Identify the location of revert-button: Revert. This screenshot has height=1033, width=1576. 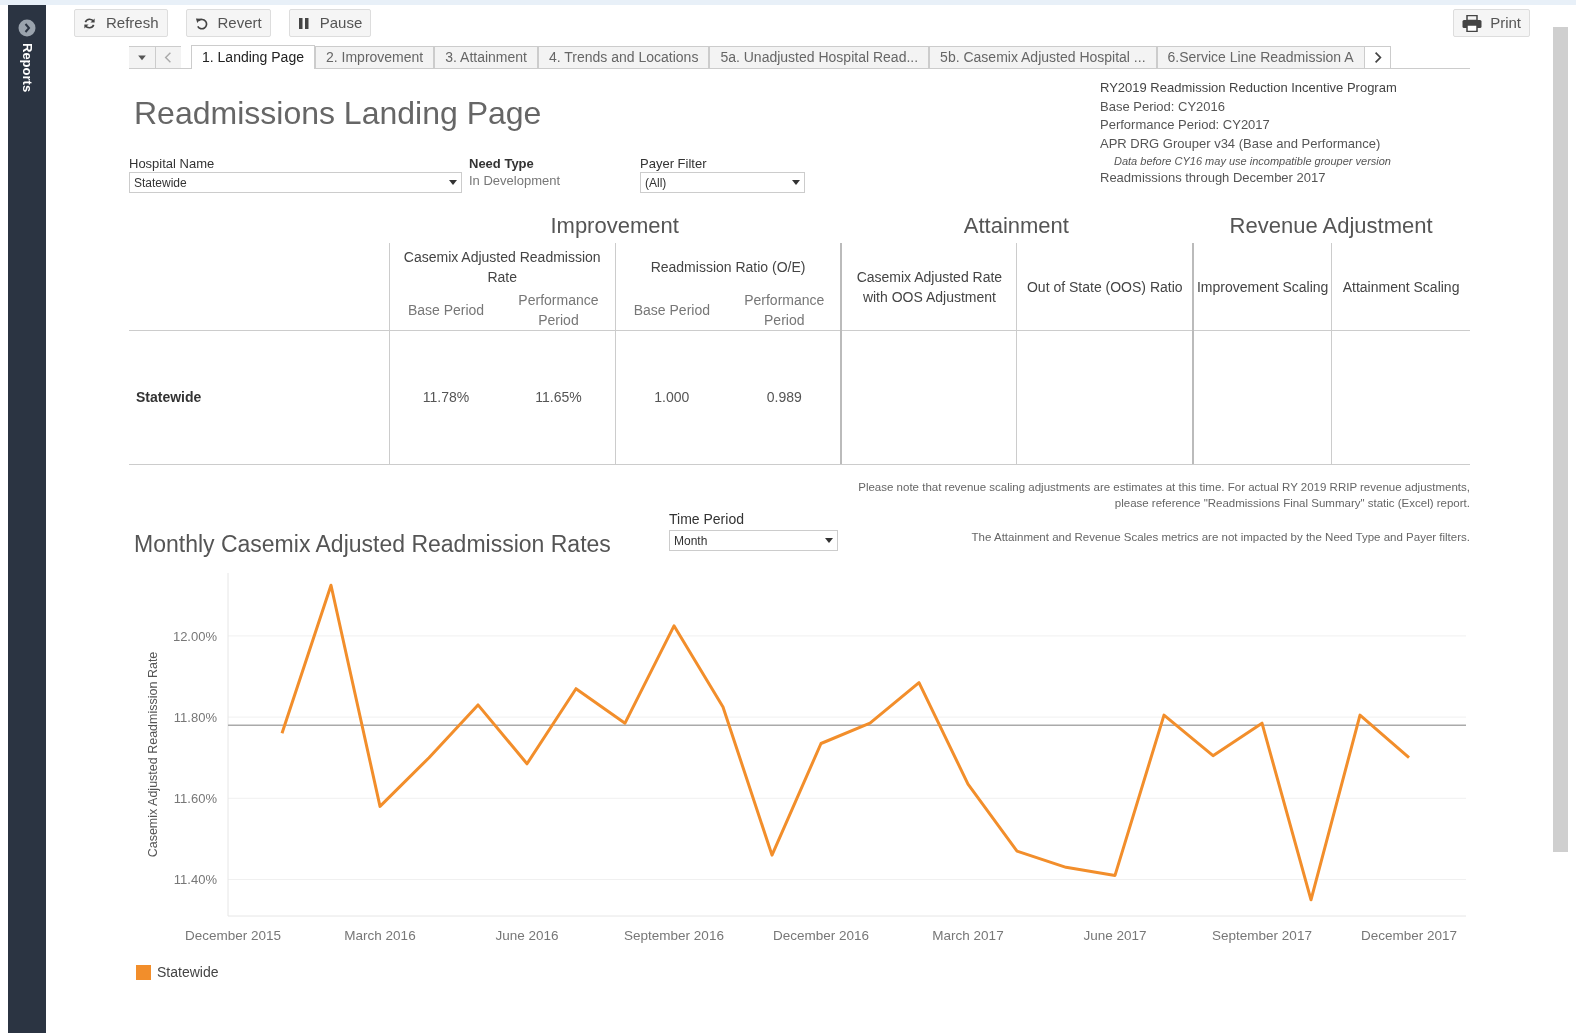
(228, 23).